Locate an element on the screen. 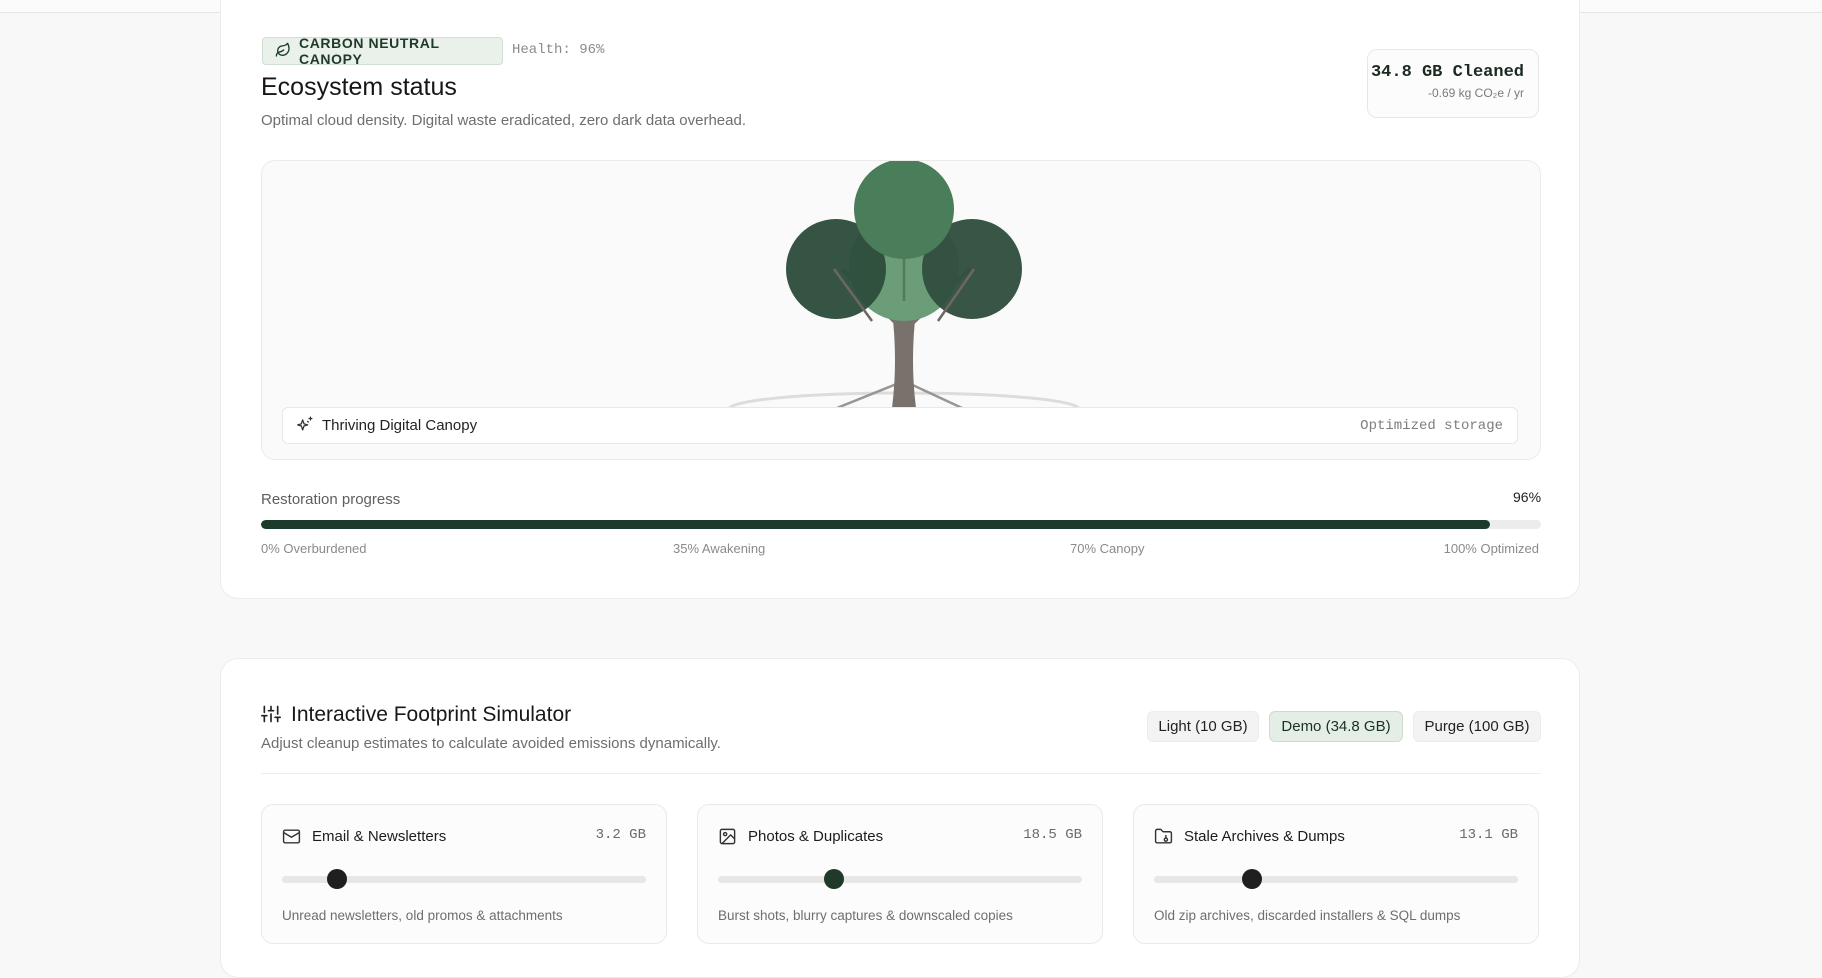 This screenshot has height=978, width=1822. progress-fill is located at coordinates (875, 524).